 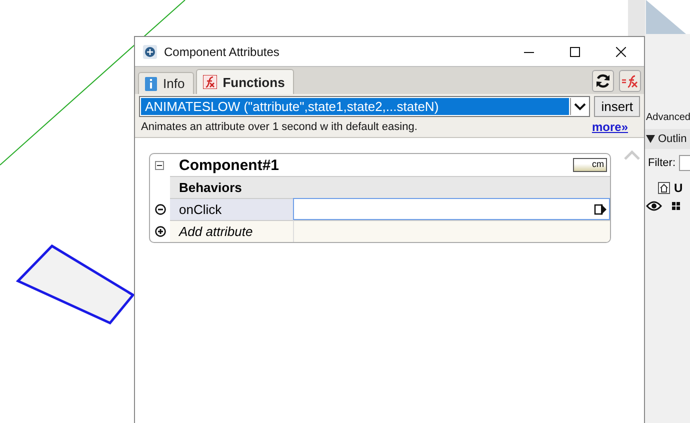 I want to click on function-description: Animates an attribute over 1 second w ith default easing., so click(x=279, y=127).